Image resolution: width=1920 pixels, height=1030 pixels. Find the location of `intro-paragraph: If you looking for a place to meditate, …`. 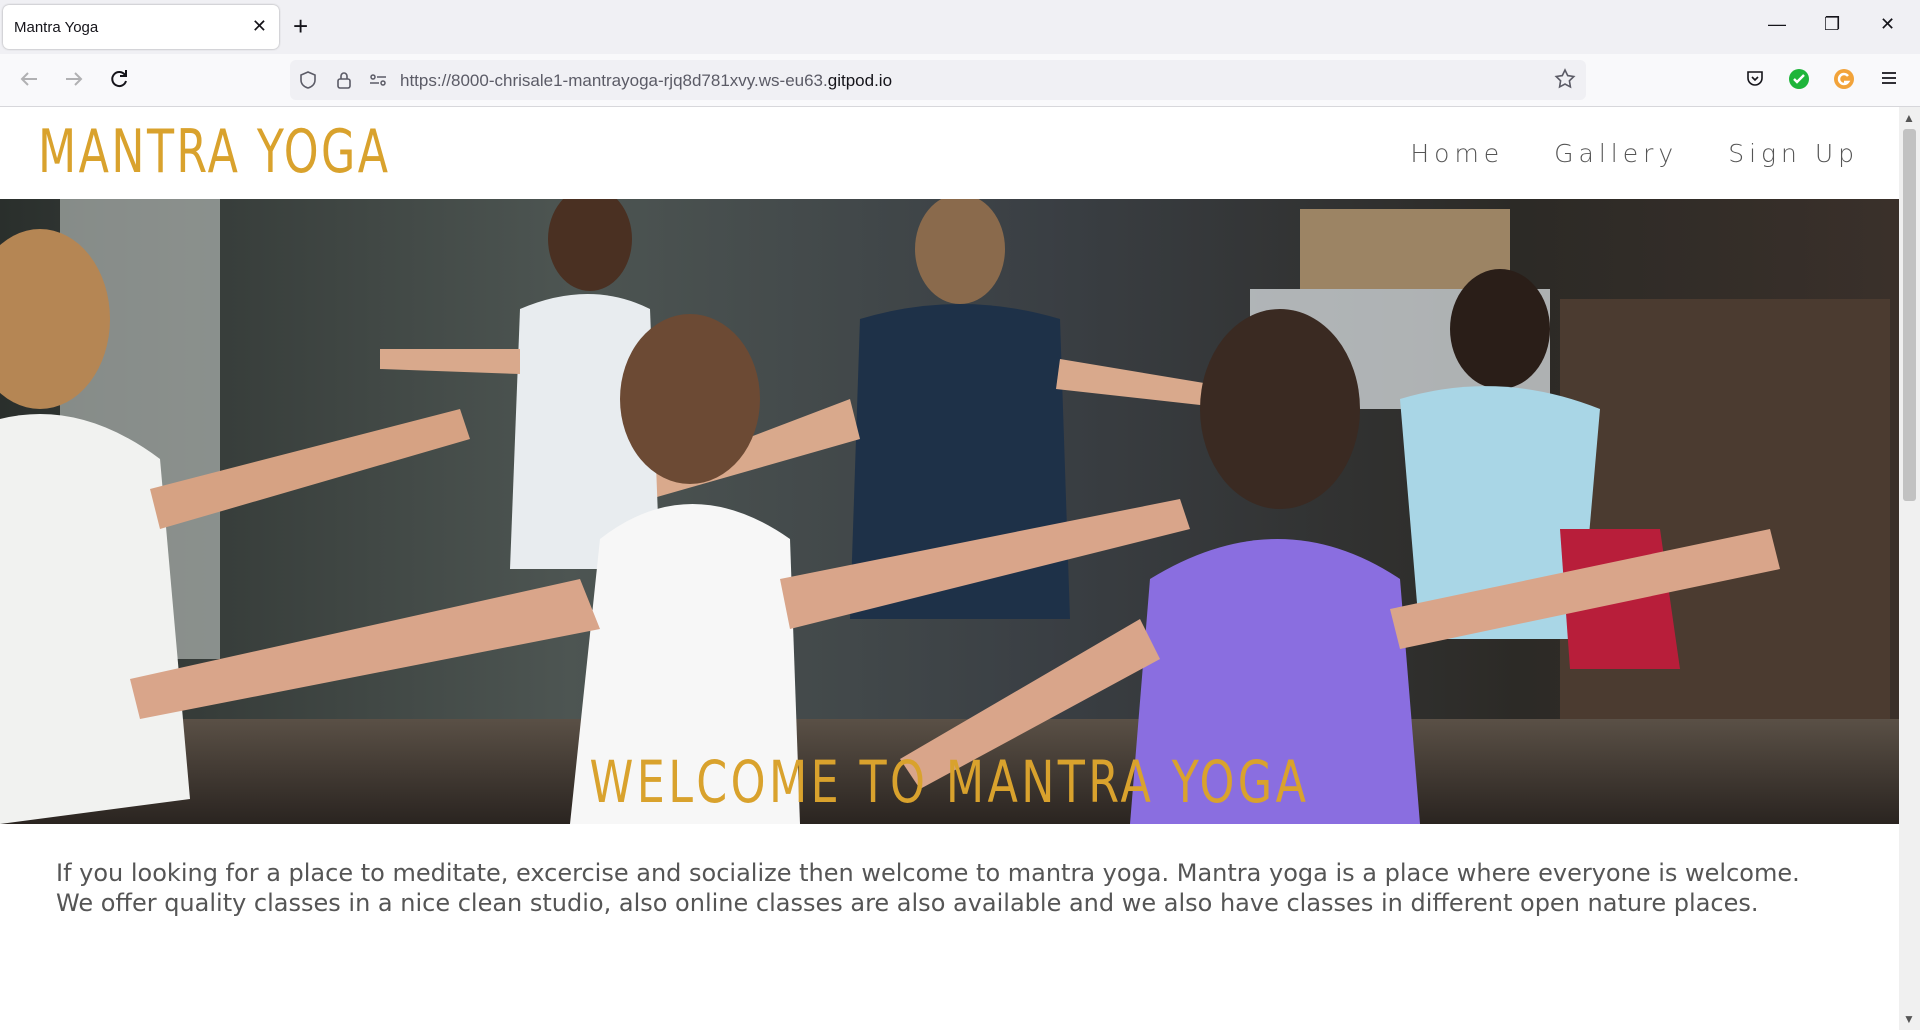

intro-paragraph: If you looking for a place to meditate, … is located at coordinates (946, 888).